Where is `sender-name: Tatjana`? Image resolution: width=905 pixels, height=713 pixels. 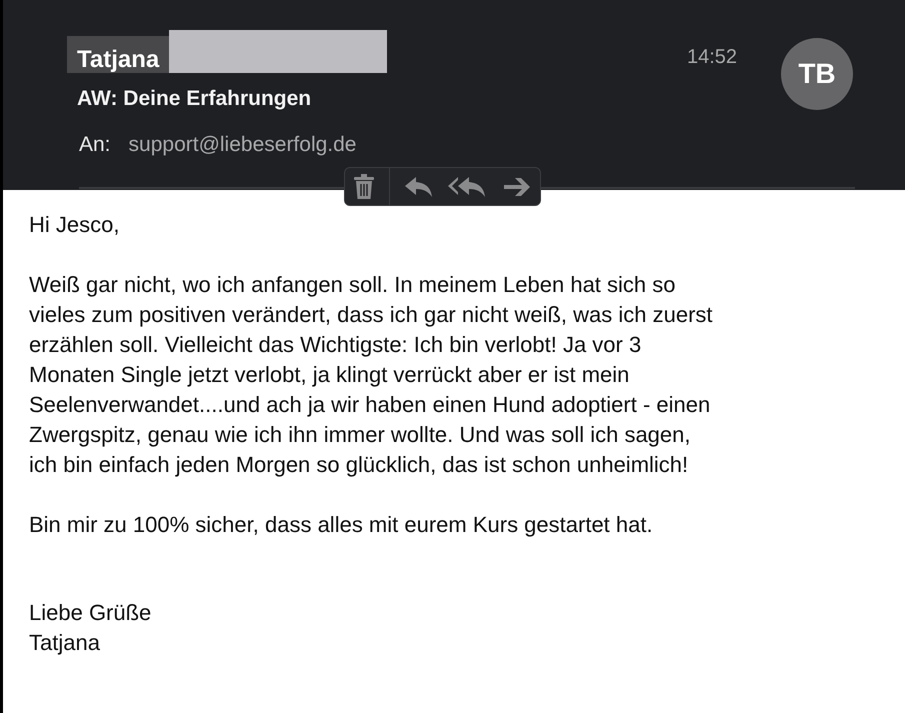 sender-name: Tatjana is located at coordinates (118, 54).